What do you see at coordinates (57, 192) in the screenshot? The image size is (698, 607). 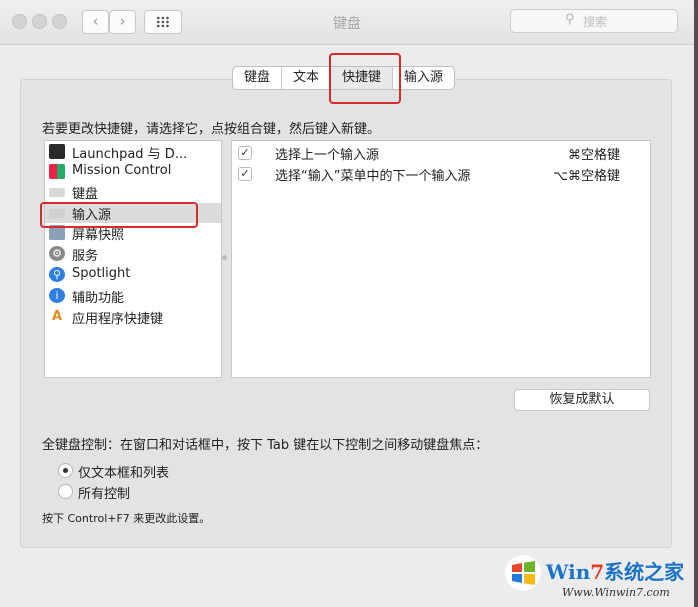 I see `keyboard-icon` at bounding box center [57, 192].